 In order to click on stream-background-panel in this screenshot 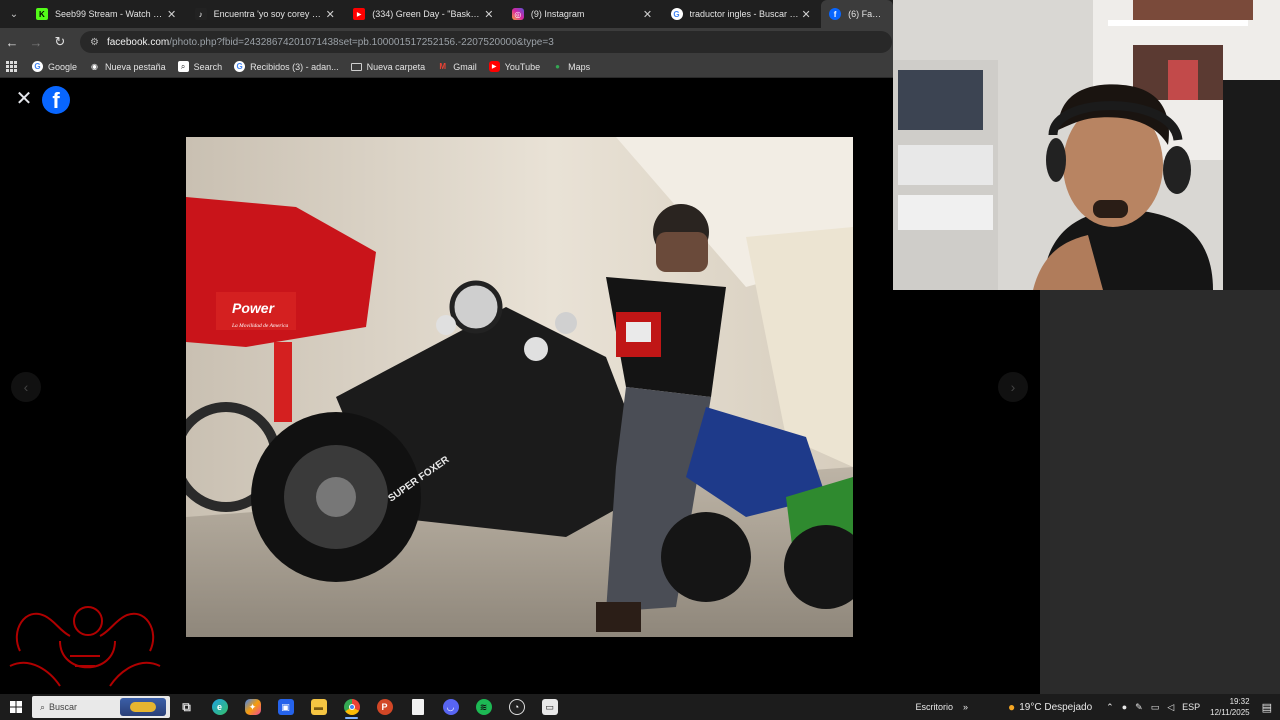, I will do `click(1160, 492)`.